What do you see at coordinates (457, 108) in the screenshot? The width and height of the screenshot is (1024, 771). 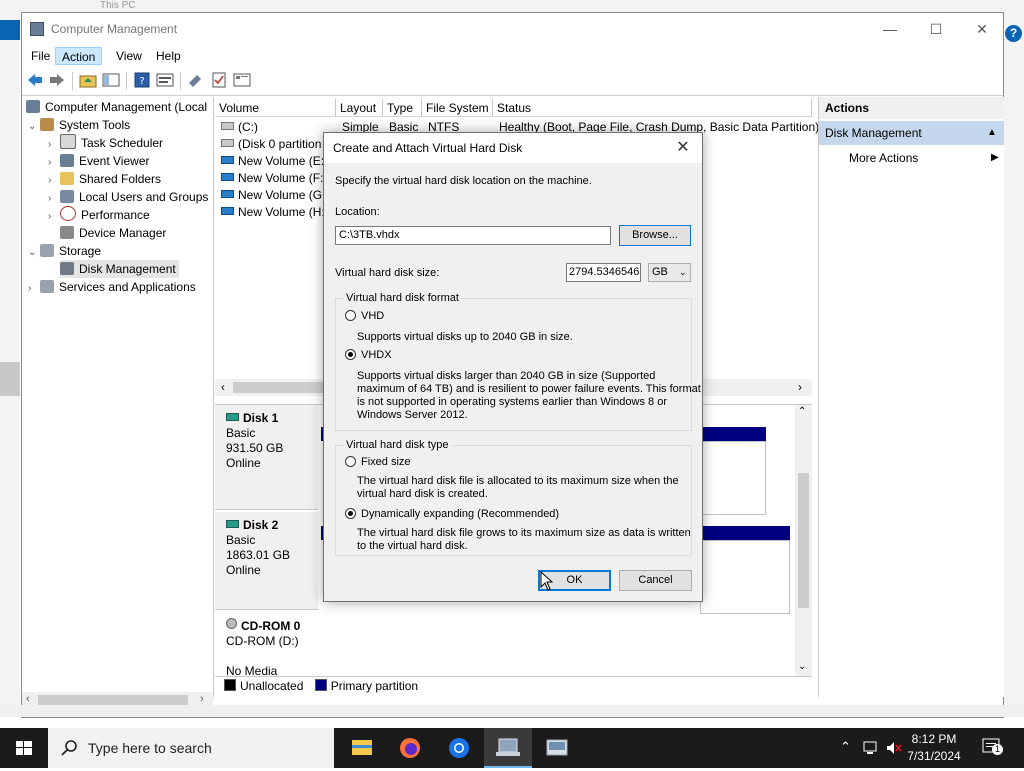 I see `column-header-file-system: File System` at bounding box center [457, 108].